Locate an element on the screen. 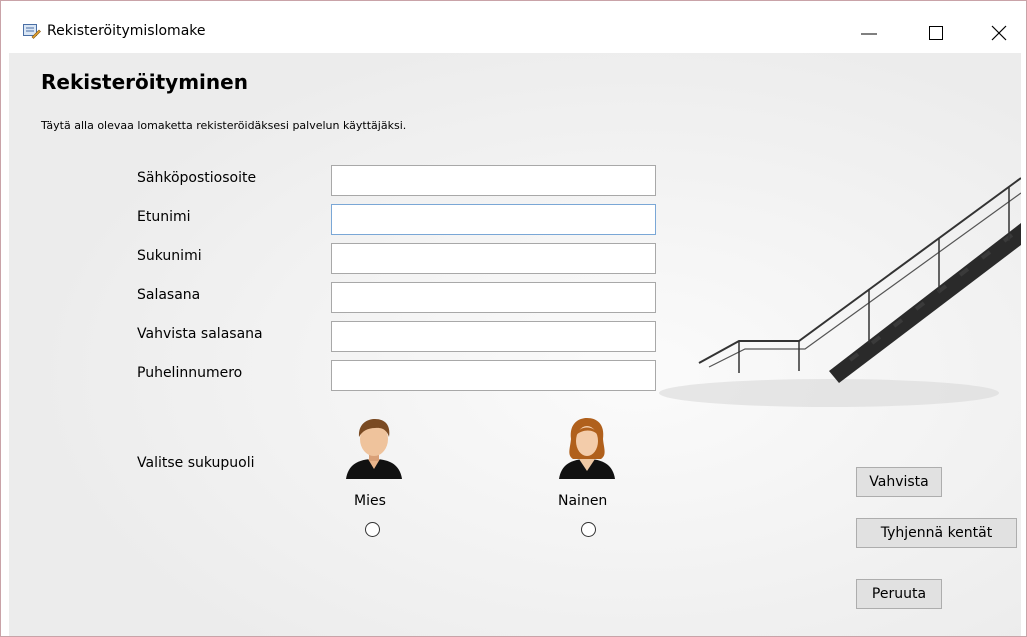  minimize-button is located at coordinates (869, 32).